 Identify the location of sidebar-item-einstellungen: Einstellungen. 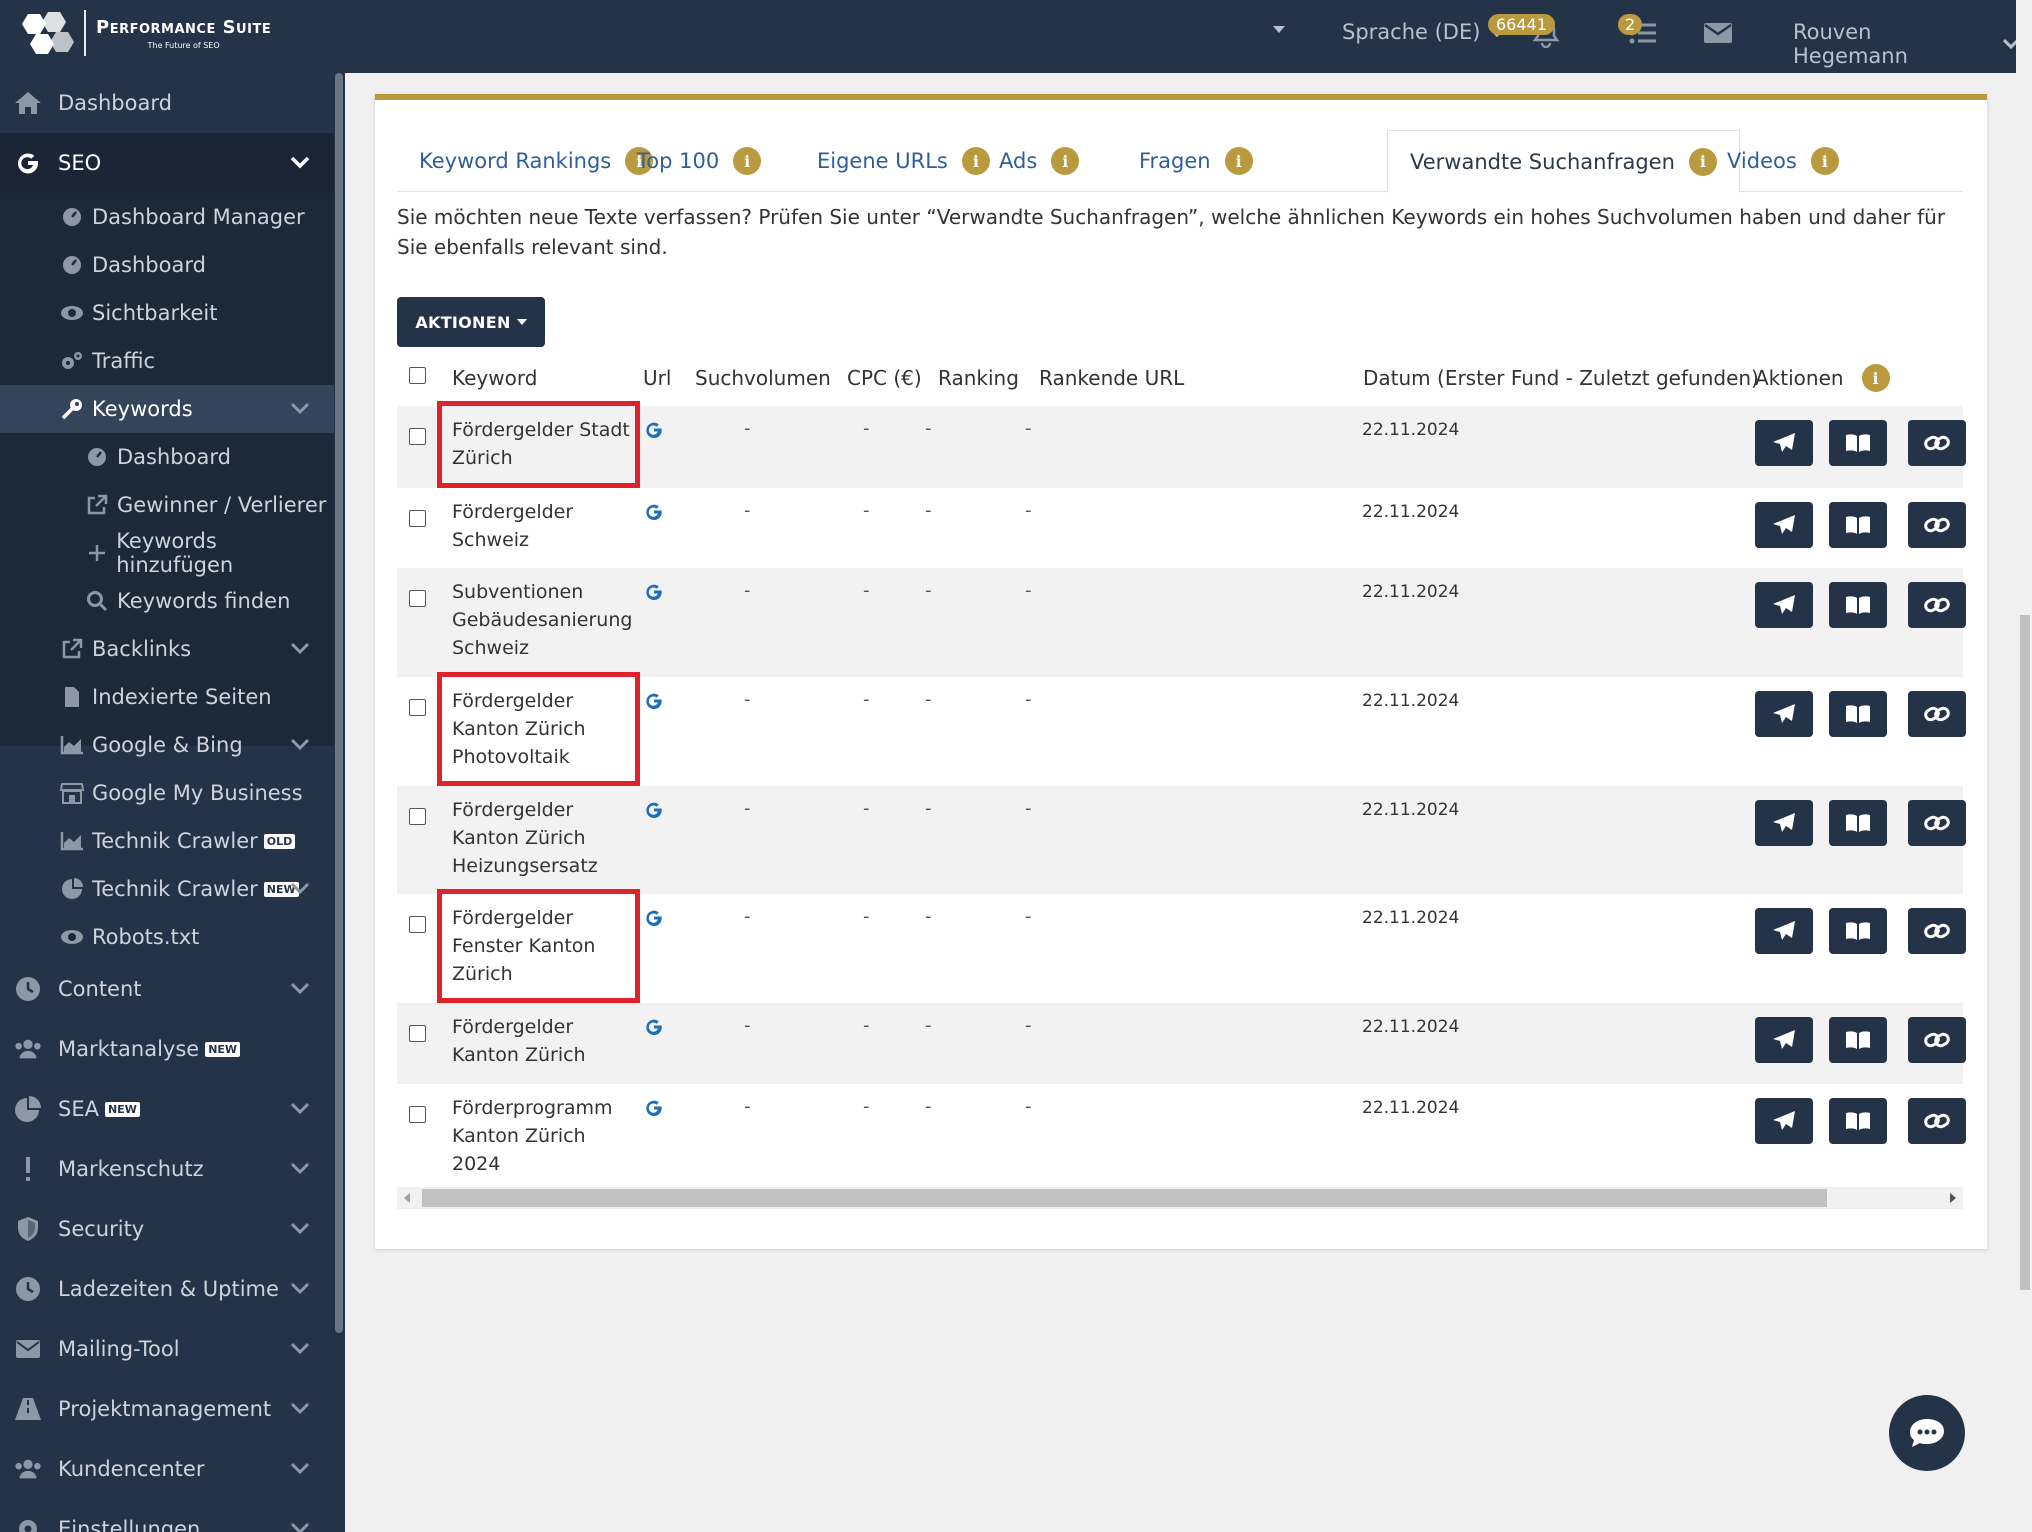
(167, 1515).